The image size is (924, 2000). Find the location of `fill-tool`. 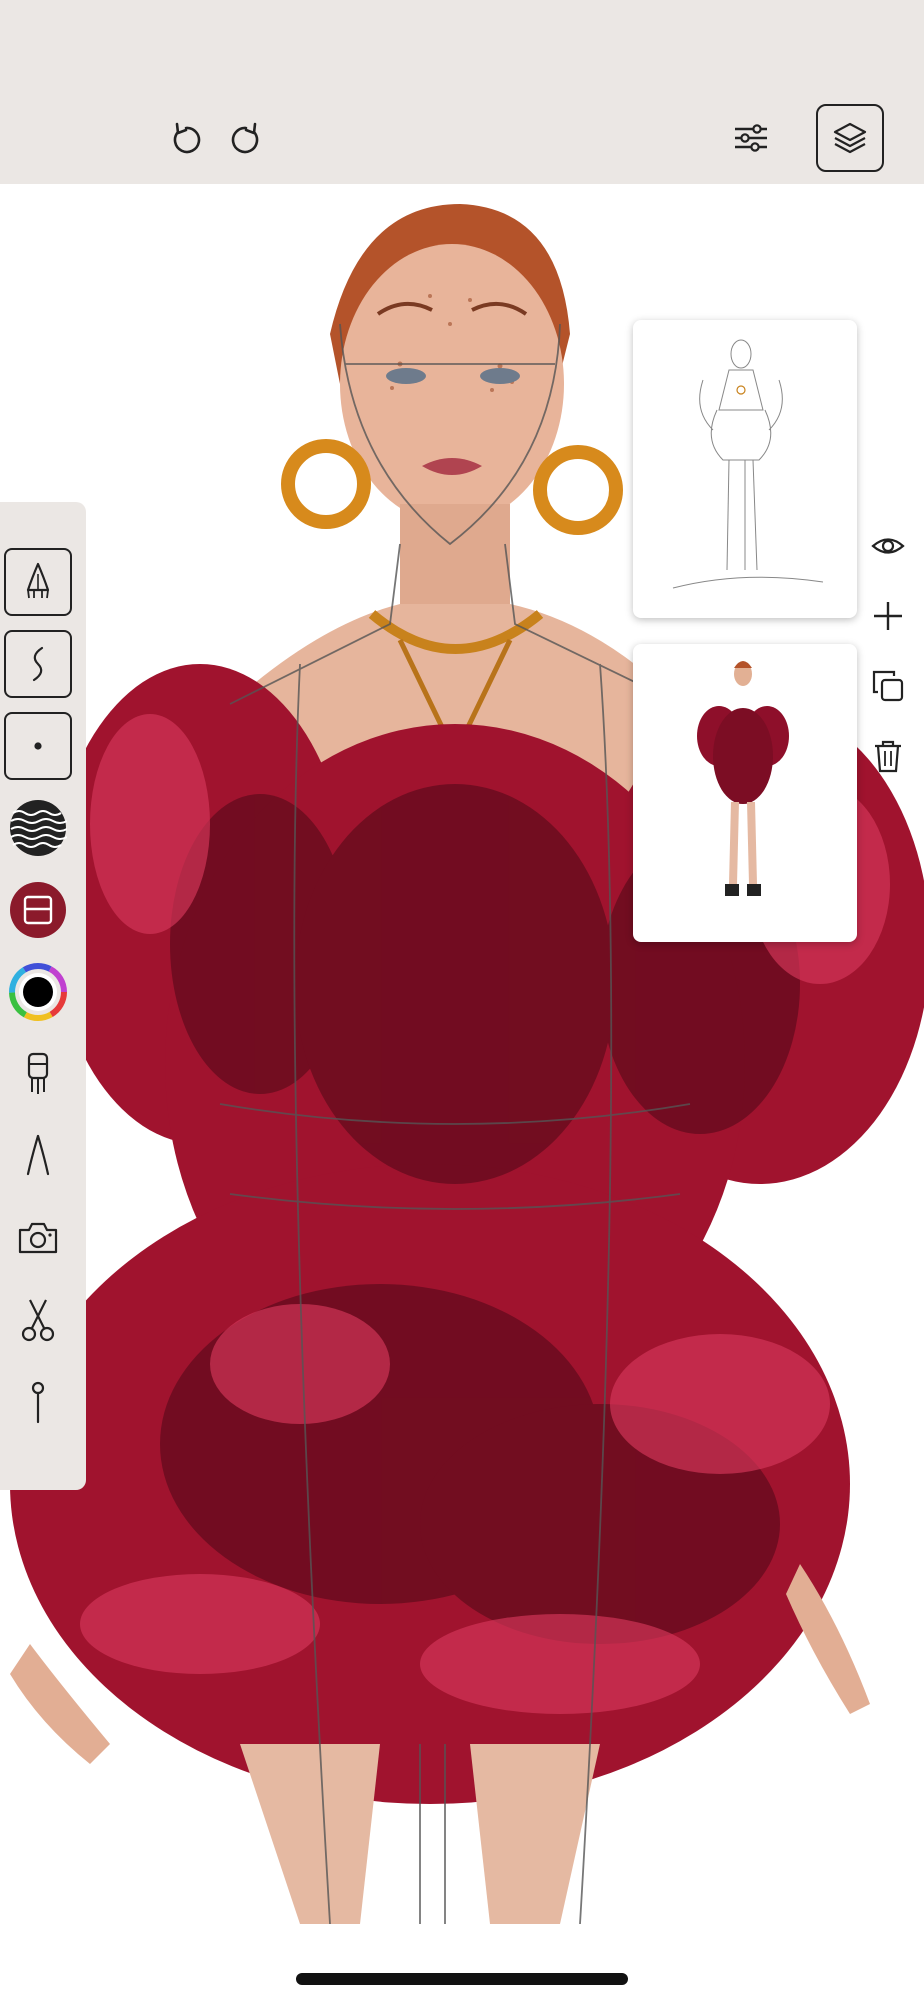

fill-tool is located at coordinates (38, 910).